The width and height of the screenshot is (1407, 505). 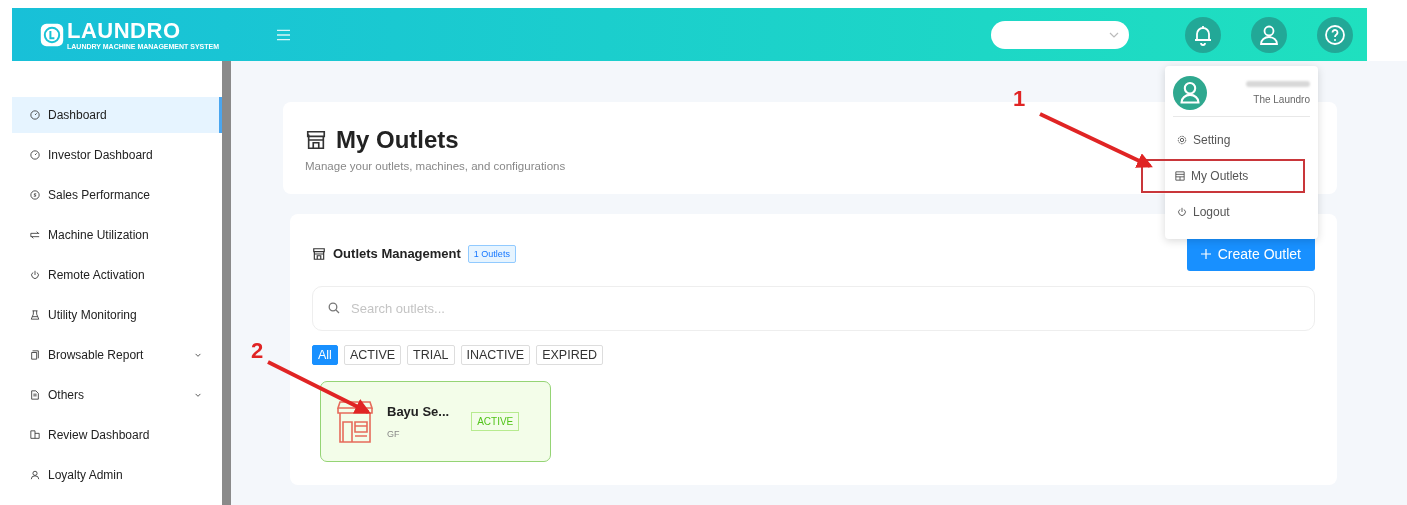 I want to click on logo-text: LAUNDRO, so click(x=124, y=30).